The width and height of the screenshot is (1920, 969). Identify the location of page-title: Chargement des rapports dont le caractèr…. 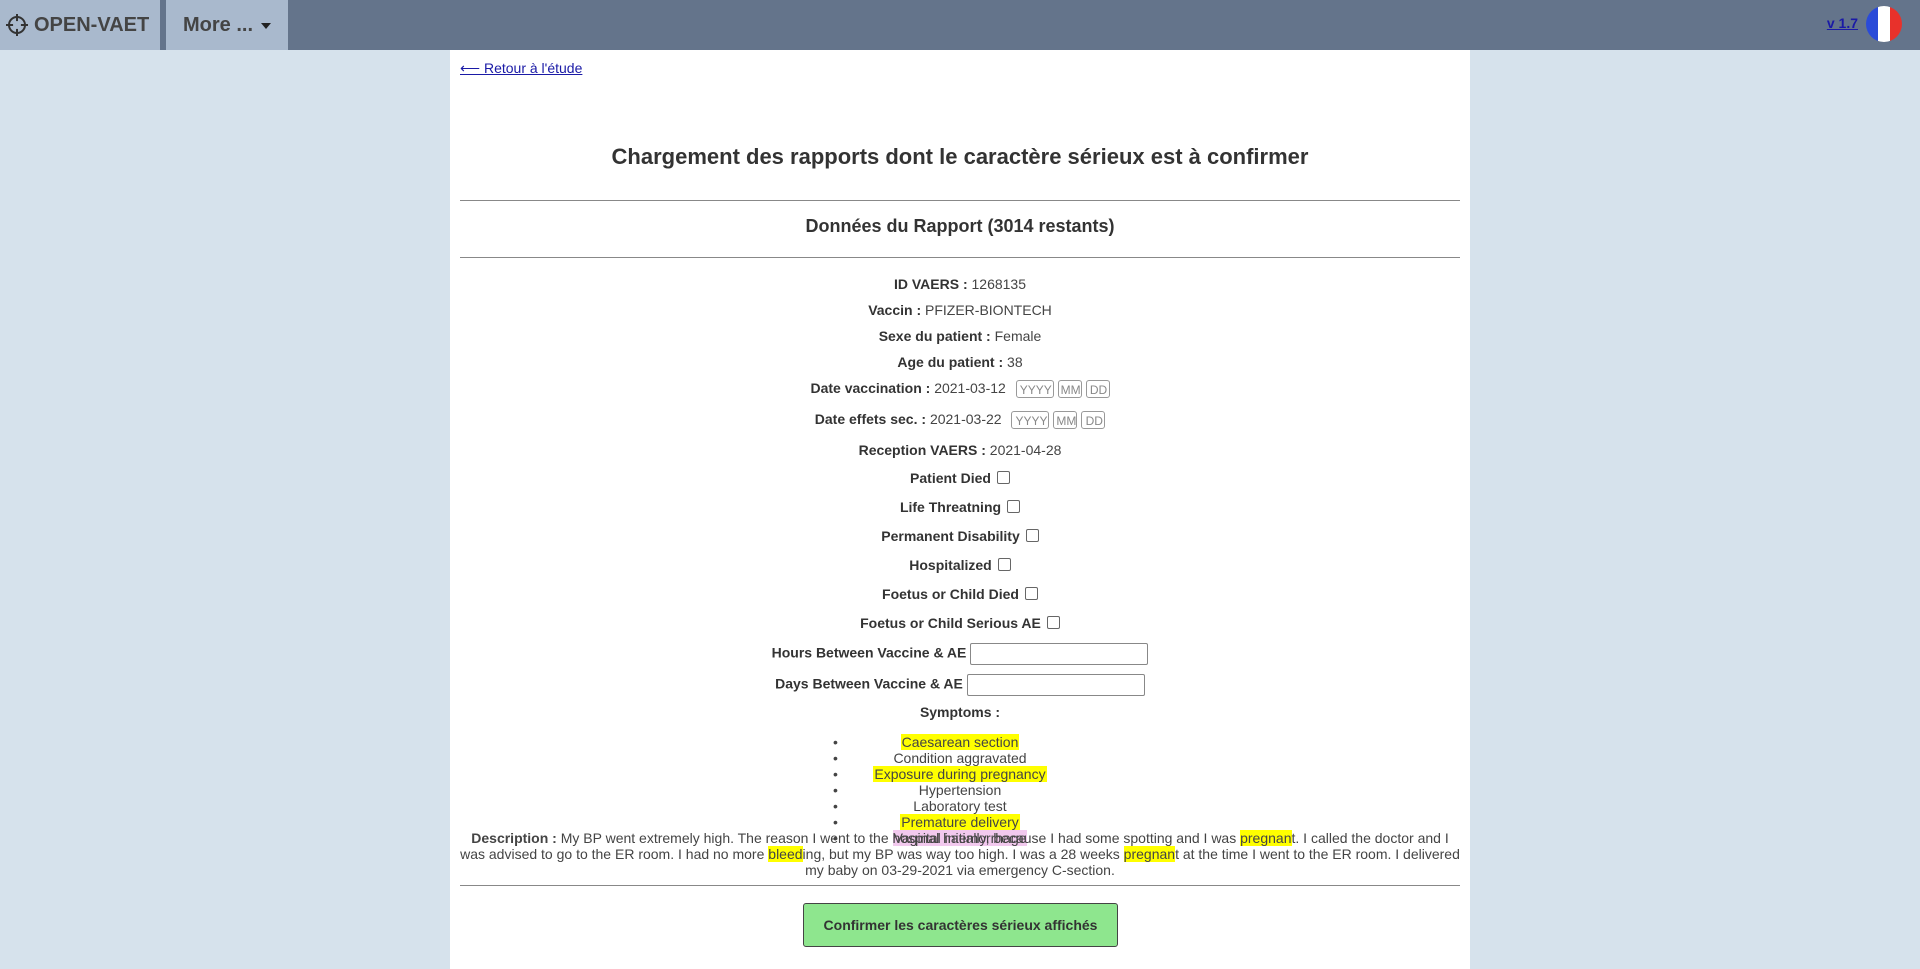
(960, 156).